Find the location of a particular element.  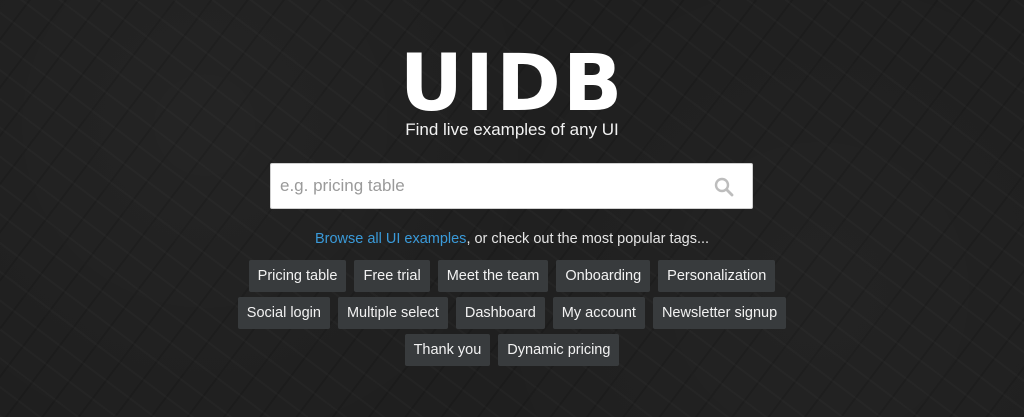

tag-newsletter-signup: Newsletter signup is located at coordinates (719, 313).